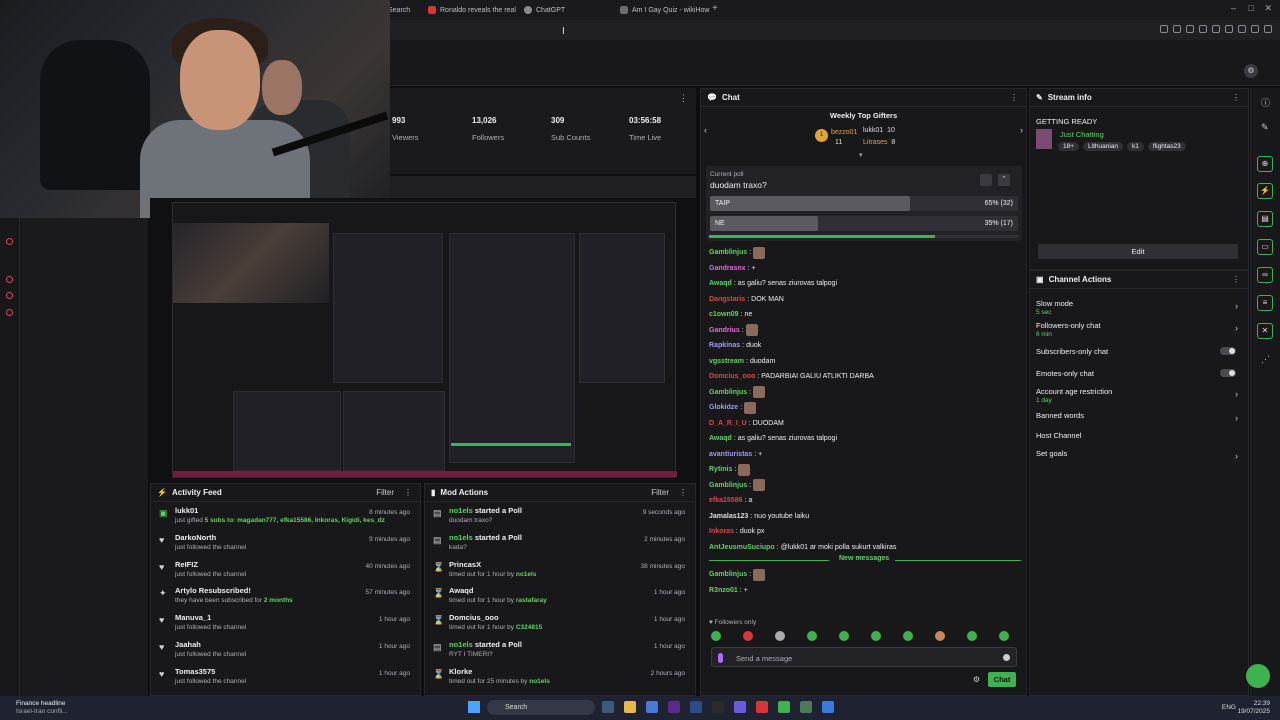  What do you see at coordinates (1203, 29) in the screenshot?
I see `play-icon` at bounding box center [1203, 29].